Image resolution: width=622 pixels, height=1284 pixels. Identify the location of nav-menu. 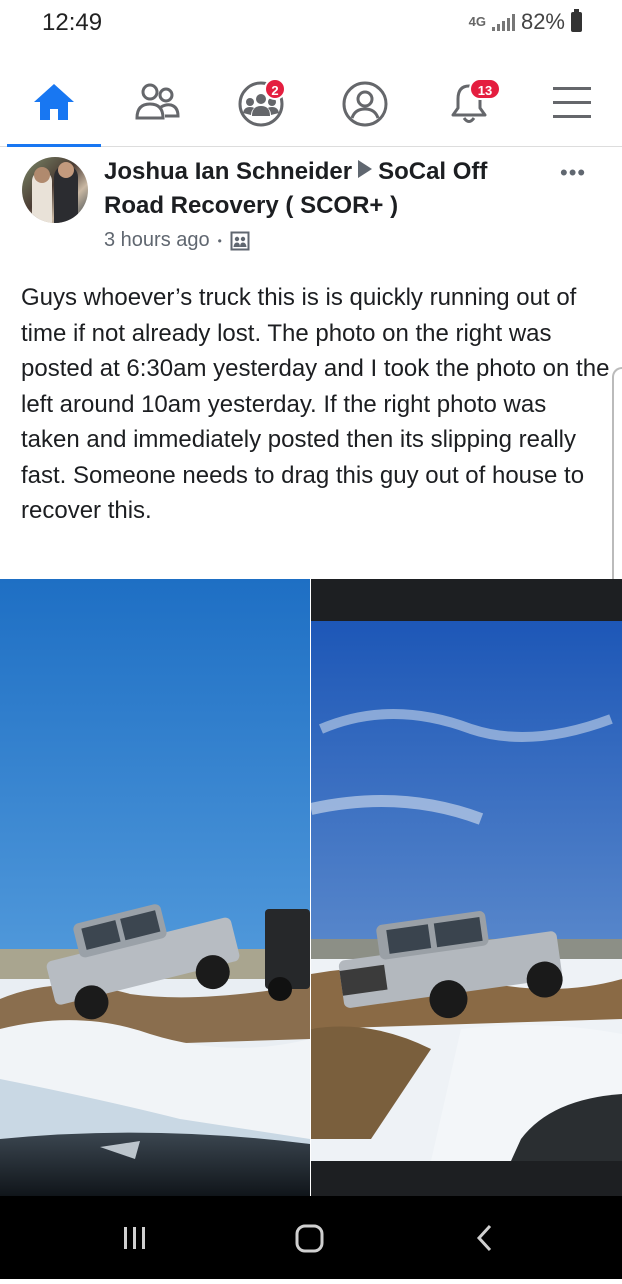
(571, 104).